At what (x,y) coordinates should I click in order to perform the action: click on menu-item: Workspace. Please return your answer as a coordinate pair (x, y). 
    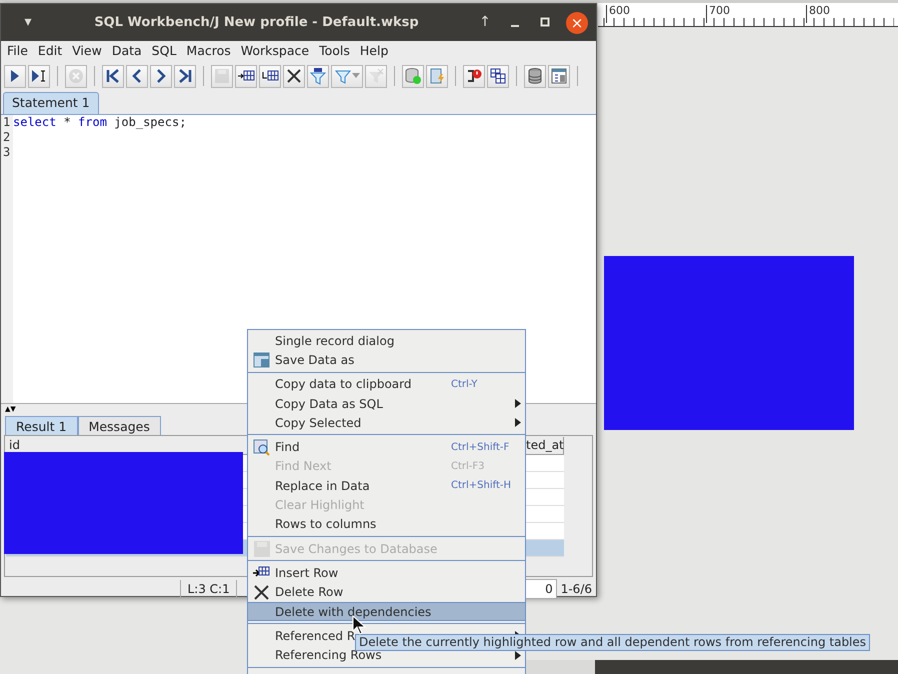
    Looking at the image, I should click on (276, 51).